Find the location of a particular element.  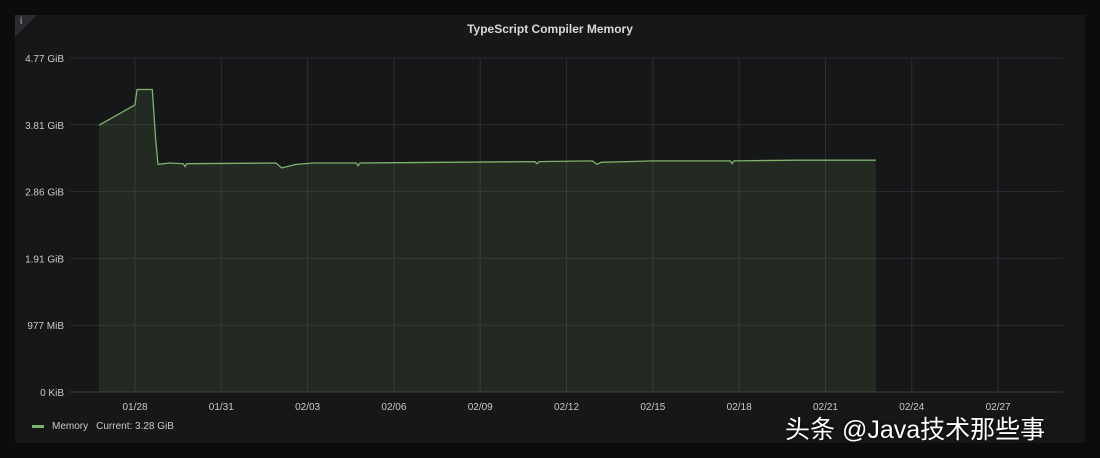

series-line is located at coordinates (487, 128).